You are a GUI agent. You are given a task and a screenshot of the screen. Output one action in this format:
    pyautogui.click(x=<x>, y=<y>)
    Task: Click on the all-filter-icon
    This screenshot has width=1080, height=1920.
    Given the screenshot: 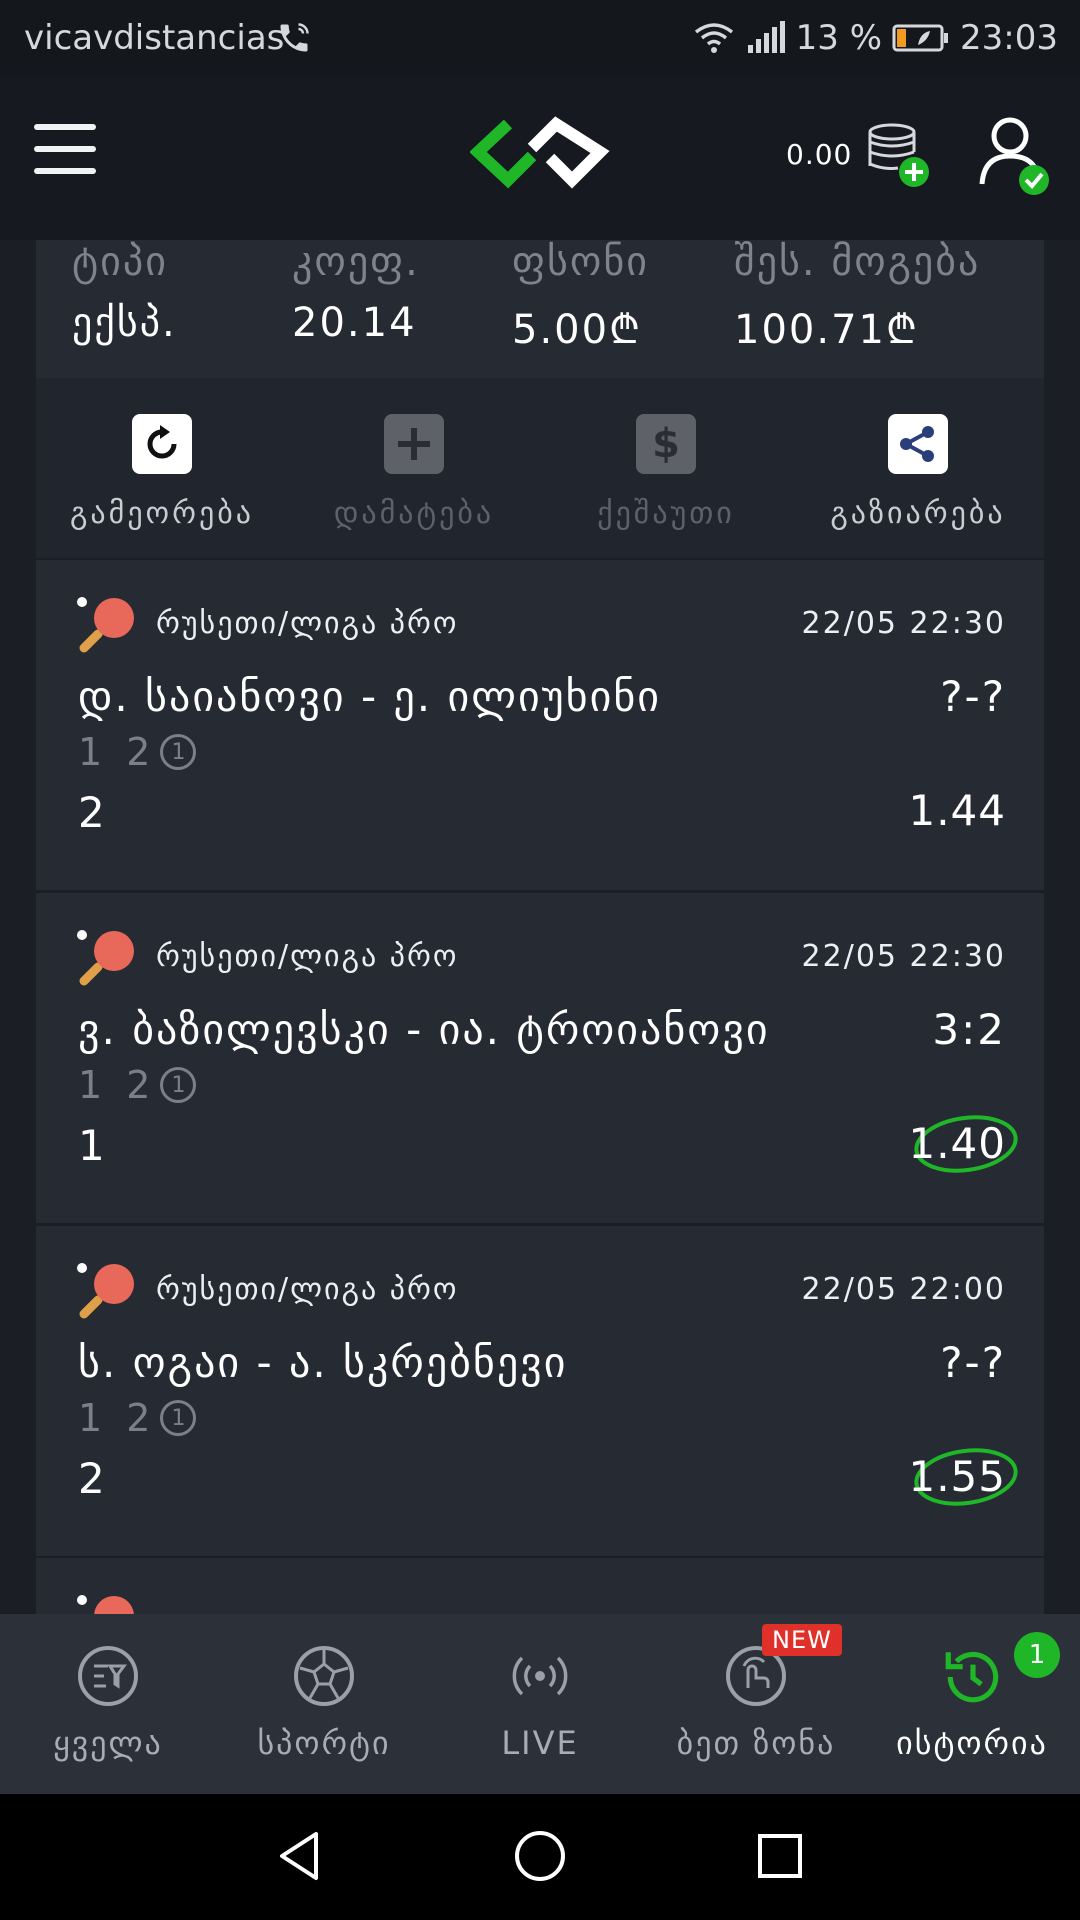 What is the action you would take?
    pyautogui.click(x=108, y=1676)
    